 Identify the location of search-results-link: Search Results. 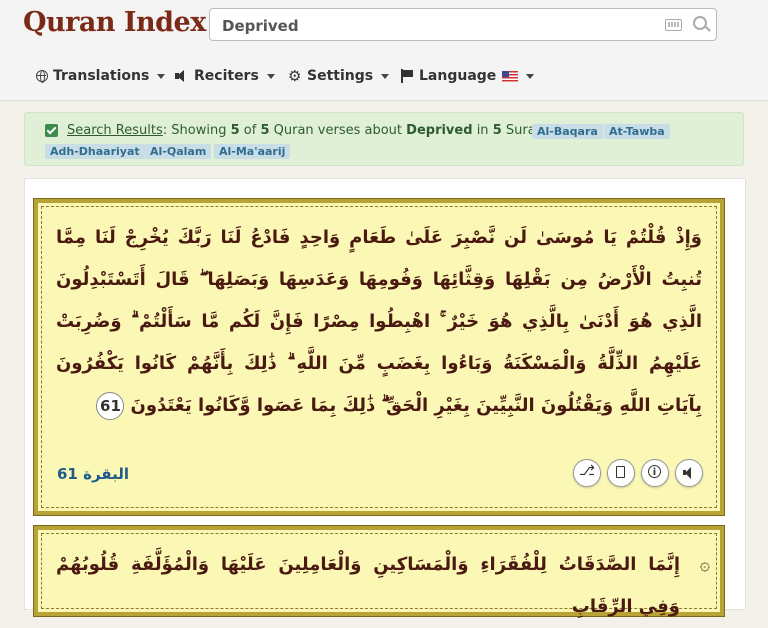
(115, 130).